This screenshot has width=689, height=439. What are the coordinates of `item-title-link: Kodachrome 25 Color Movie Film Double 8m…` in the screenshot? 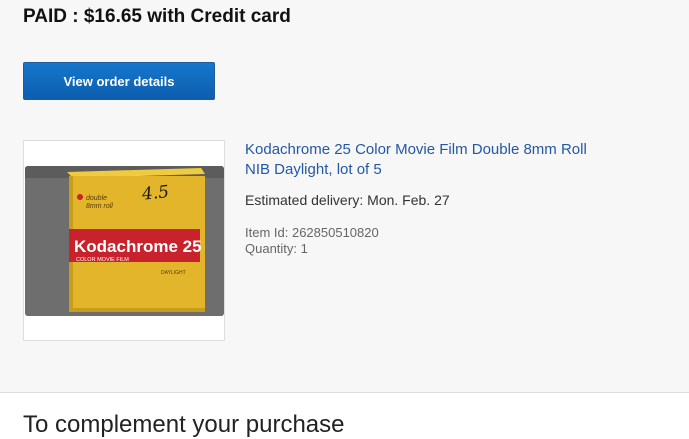 It's located at (425, 160).